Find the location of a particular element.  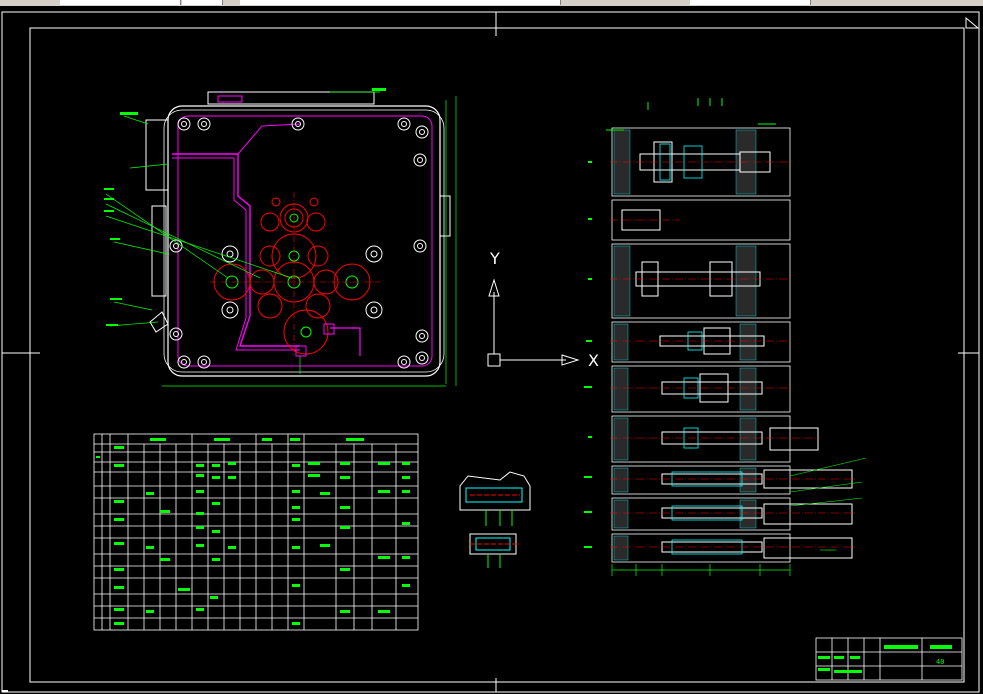

detail-view-lower is located at coordinates (493, 550).